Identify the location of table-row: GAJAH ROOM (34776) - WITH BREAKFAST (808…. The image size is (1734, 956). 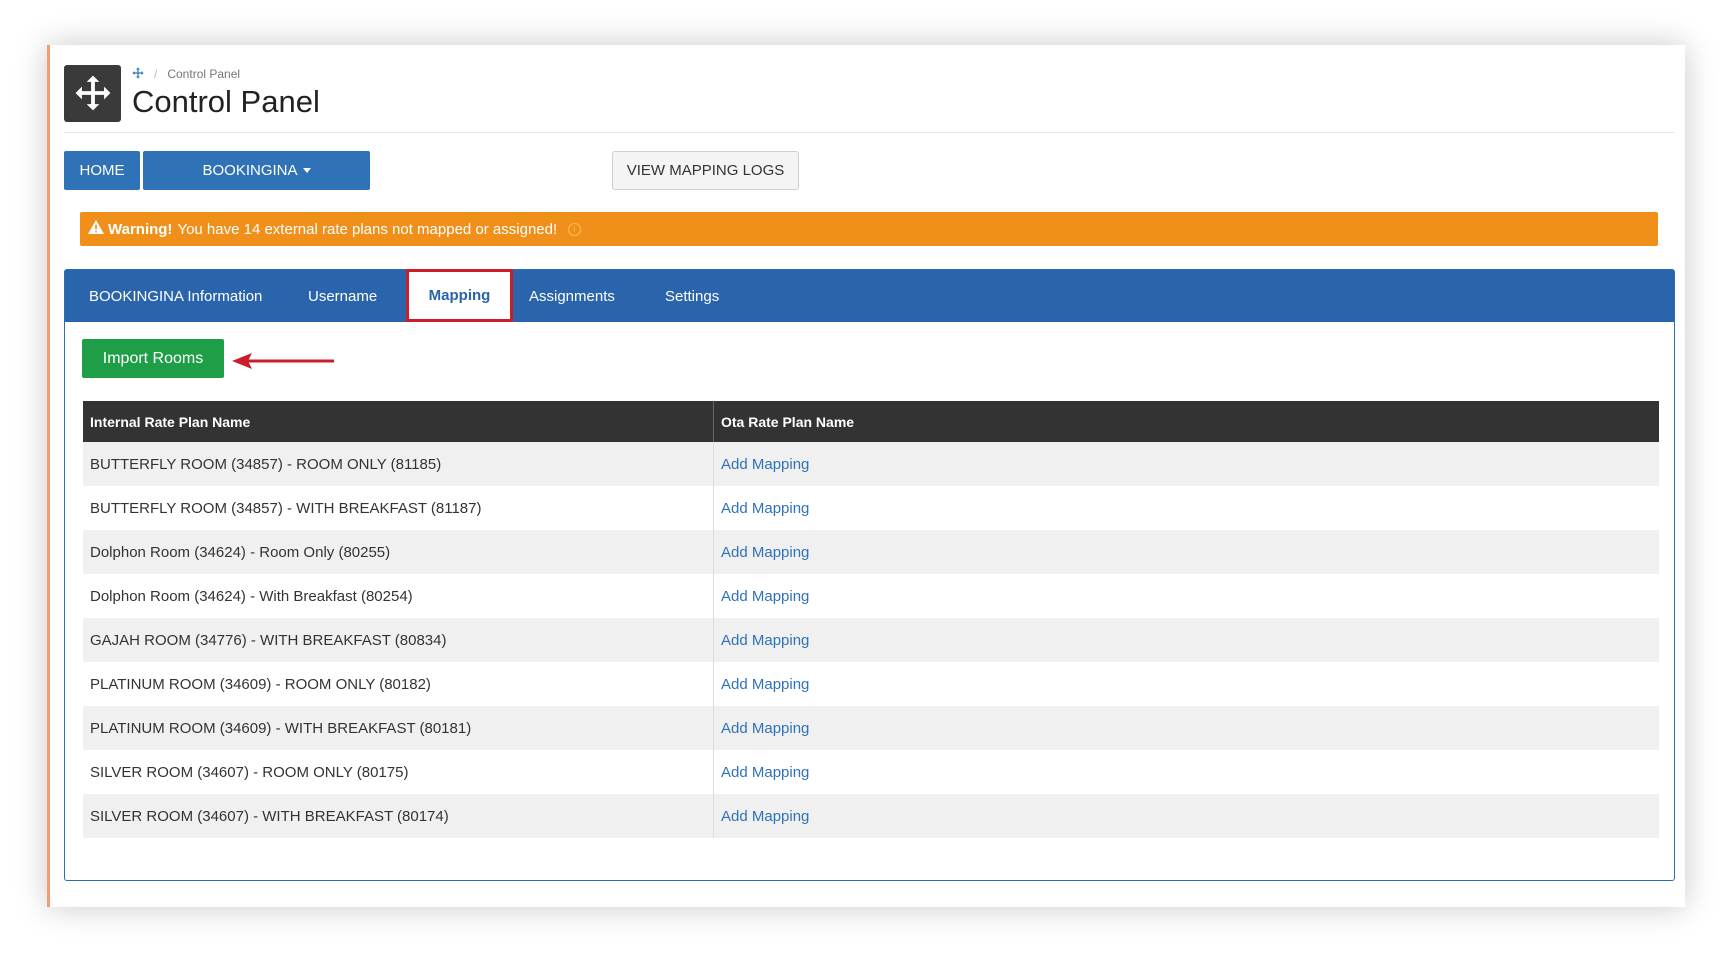
(871, 640).